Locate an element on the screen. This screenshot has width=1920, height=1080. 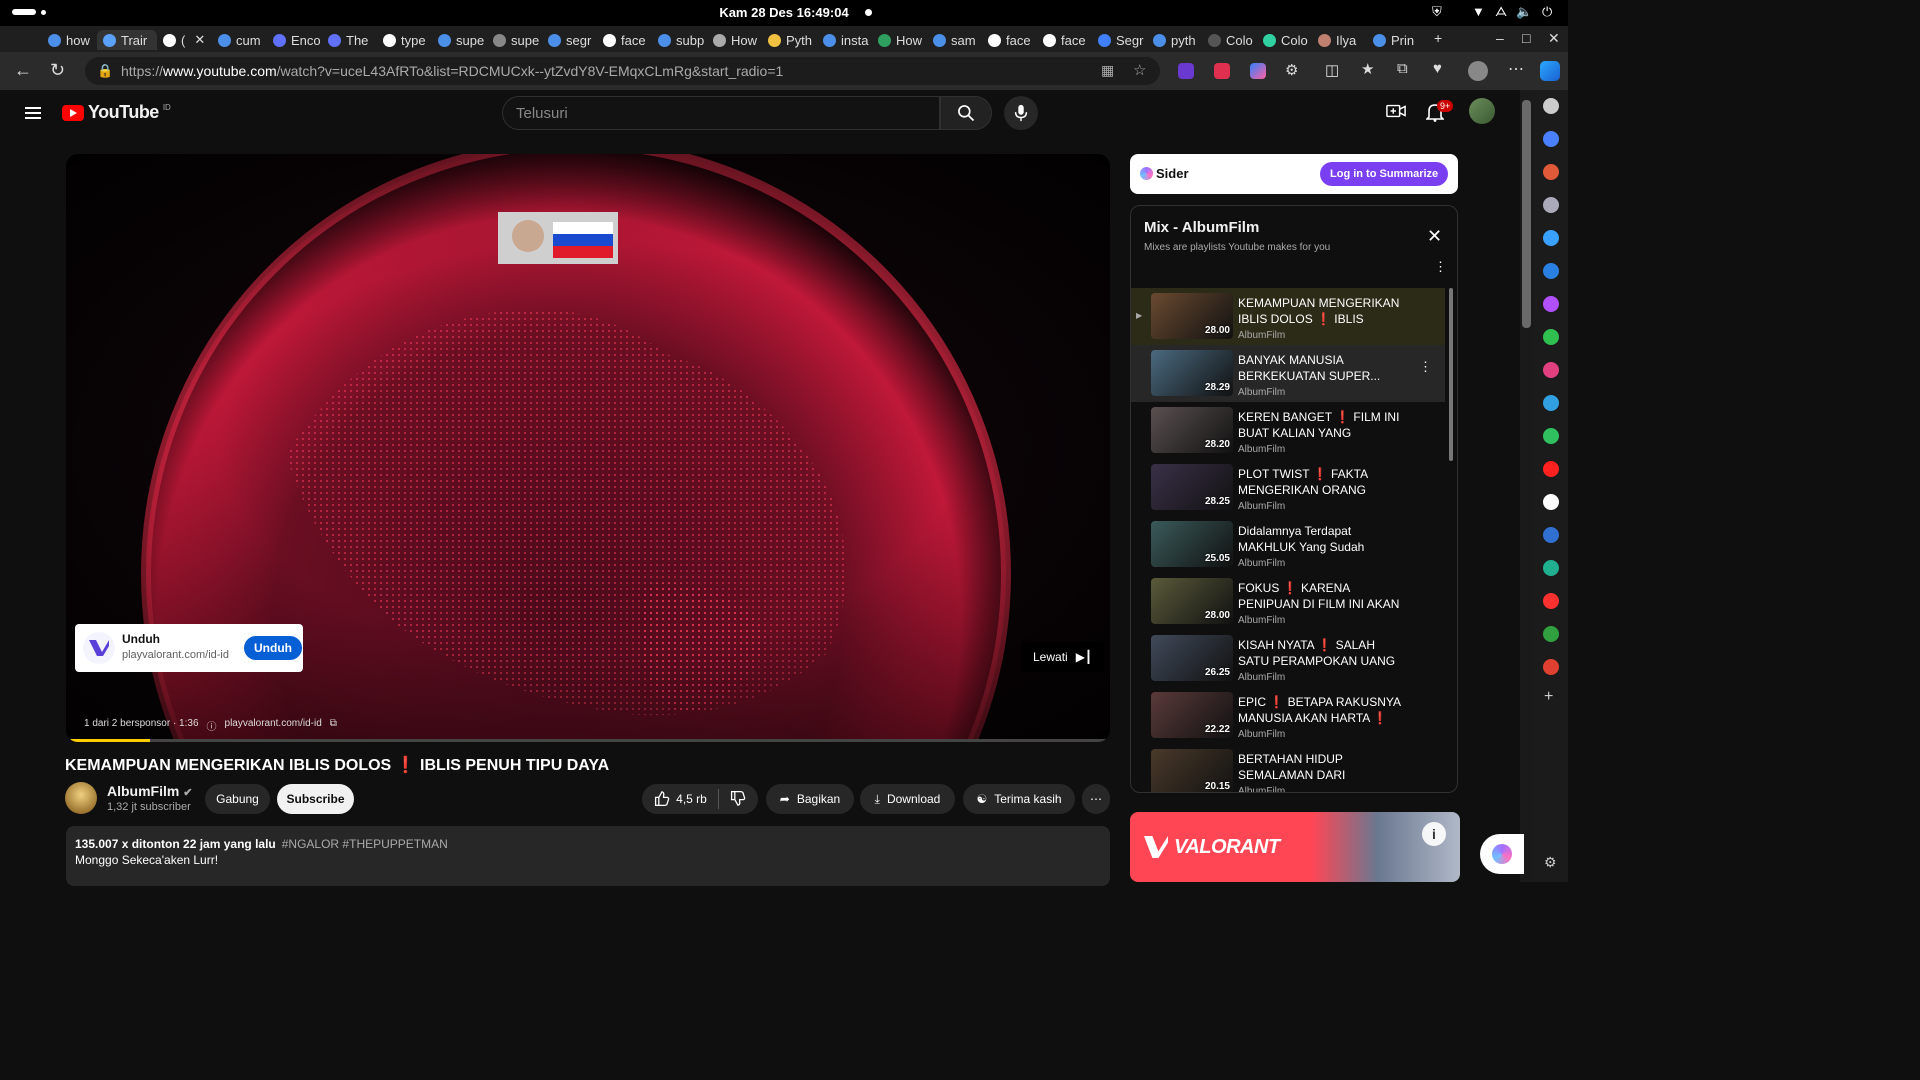
search-box is located at coordinates (721, 113).